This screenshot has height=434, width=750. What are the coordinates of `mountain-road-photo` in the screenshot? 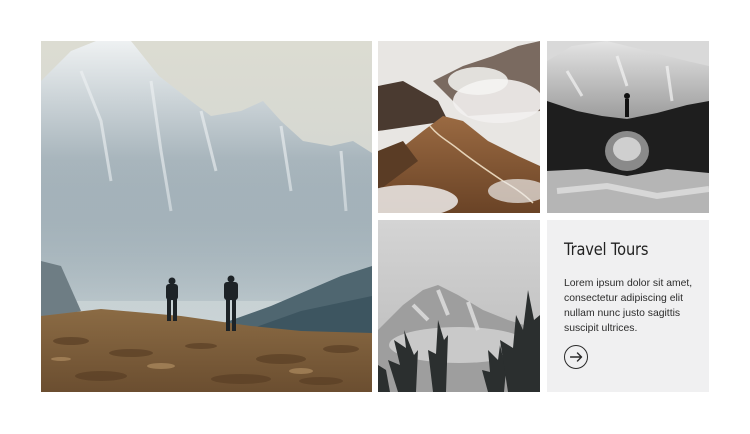 It's located at (459, 127).